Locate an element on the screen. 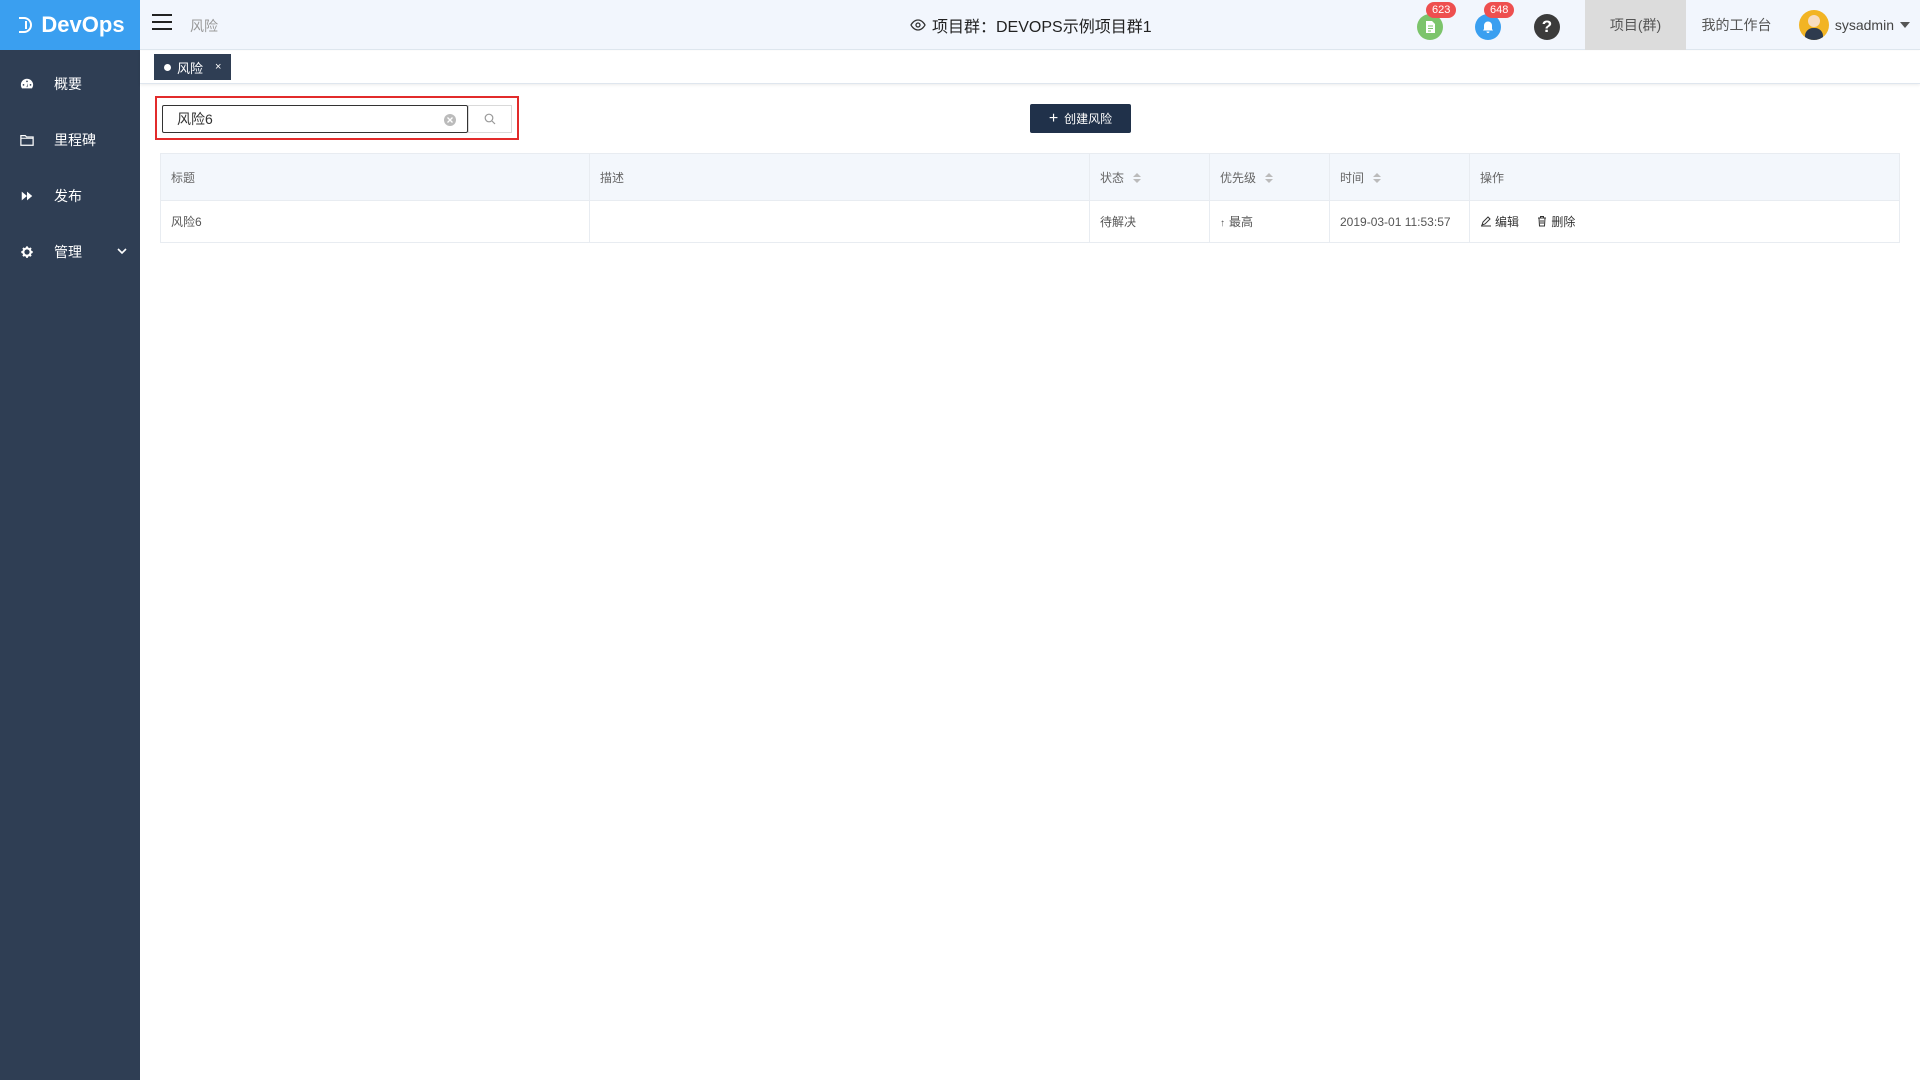 The height and width of the screenshot is (1080, 1920). sidebar-item-label: 管理 is located at coordinates (68, 252).